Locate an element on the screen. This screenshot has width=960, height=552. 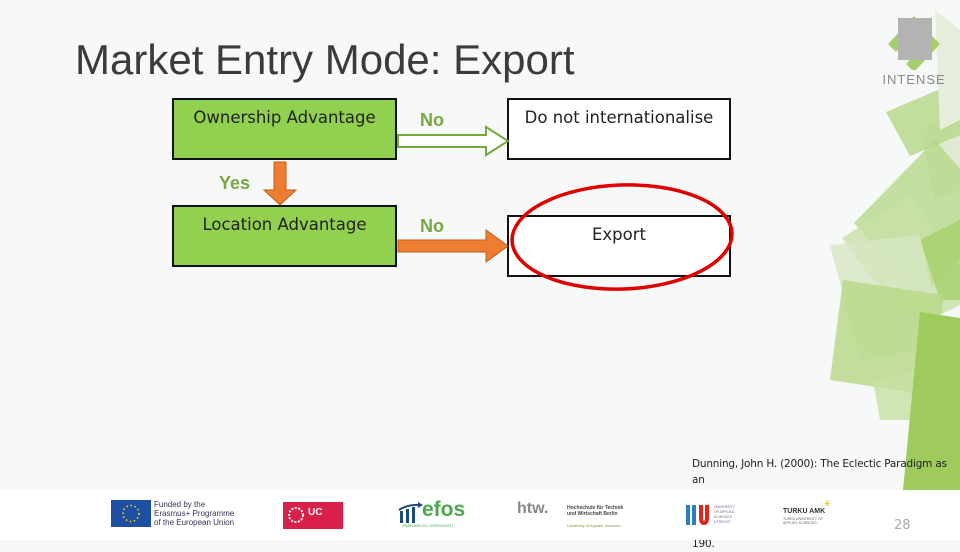
highlight-ellipse is located at coordinates (622, 237).